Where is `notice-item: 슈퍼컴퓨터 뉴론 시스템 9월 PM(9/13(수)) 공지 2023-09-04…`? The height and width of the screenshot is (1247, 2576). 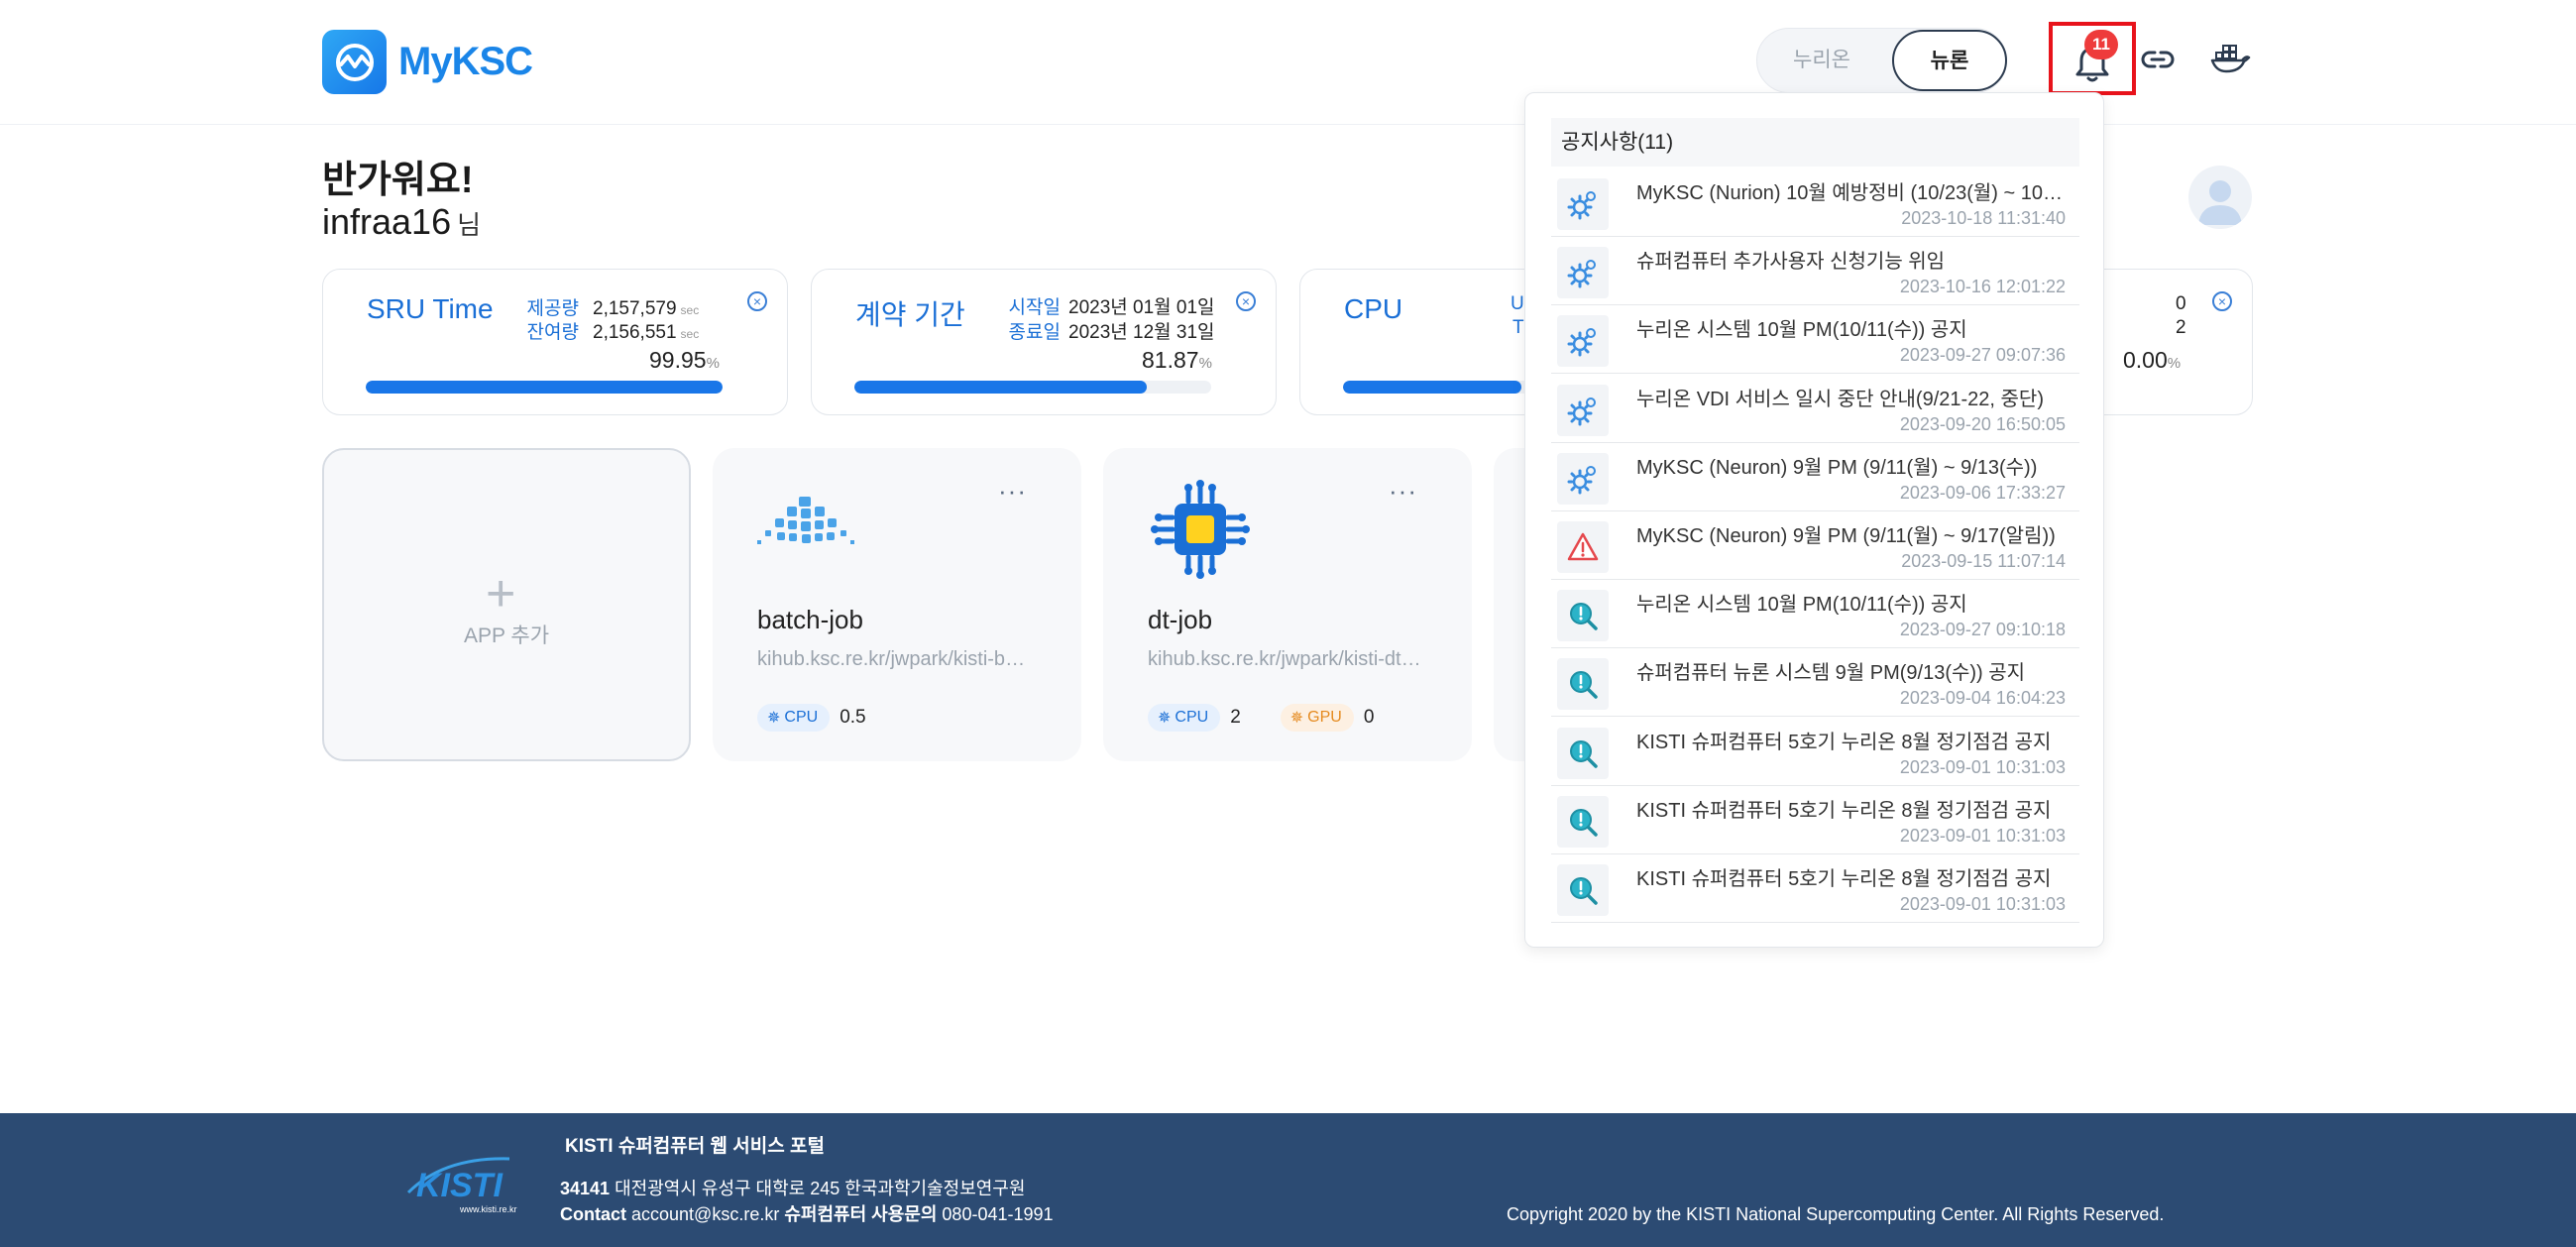
notice-item: 슈퍼컴퓨터 뉴론 시스템 9월 PM(9/13(수)) 공지 2023-09-04… is located at coordinates (1815, 683).